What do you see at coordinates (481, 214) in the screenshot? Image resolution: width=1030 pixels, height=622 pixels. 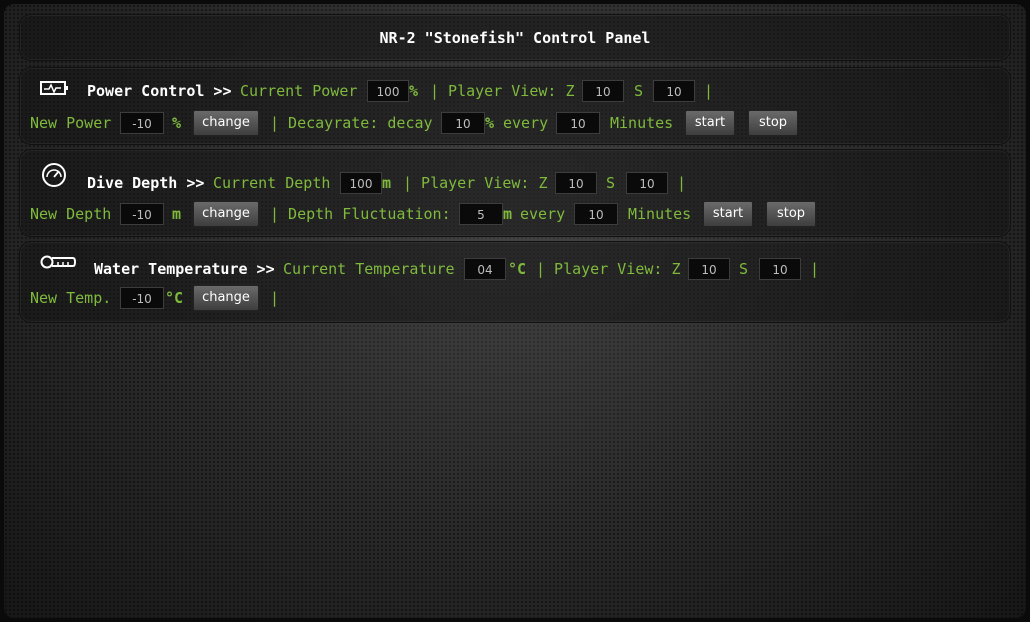 I see `fluctuation-input: 5` at bounding box center [481, 214].